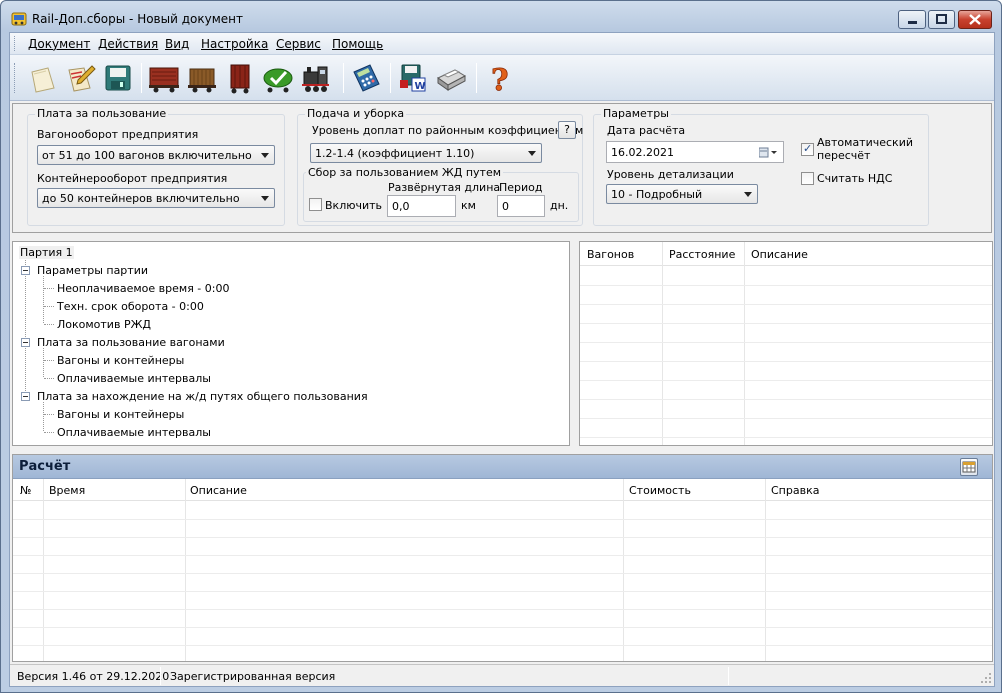 The height and width of the screenshot is (693, 1002). I want to click on calculation-table-button, so click(969, 467).